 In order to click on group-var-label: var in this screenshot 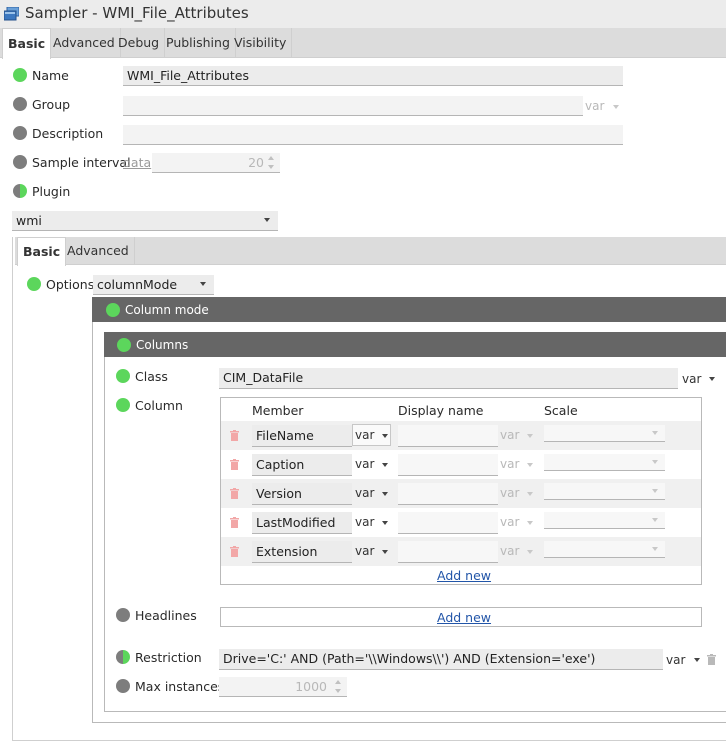, I will do `click(594, 106)`.